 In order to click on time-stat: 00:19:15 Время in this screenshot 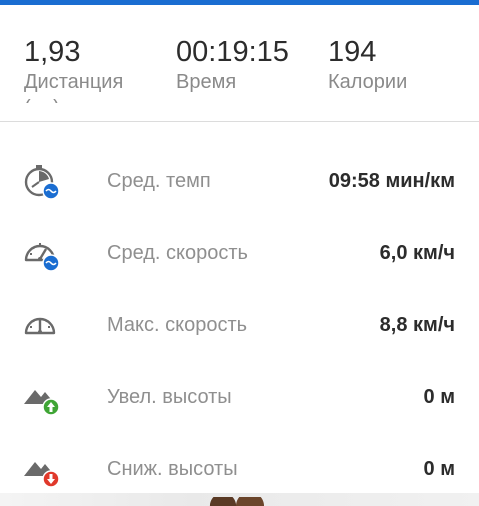, I will do `click(232, 65)`.